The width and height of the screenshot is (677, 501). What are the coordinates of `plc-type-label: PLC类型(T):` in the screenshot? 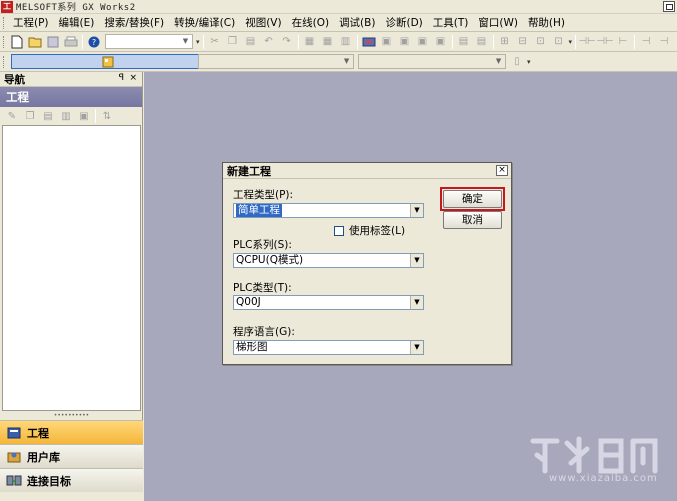 It's located at (262, 288).